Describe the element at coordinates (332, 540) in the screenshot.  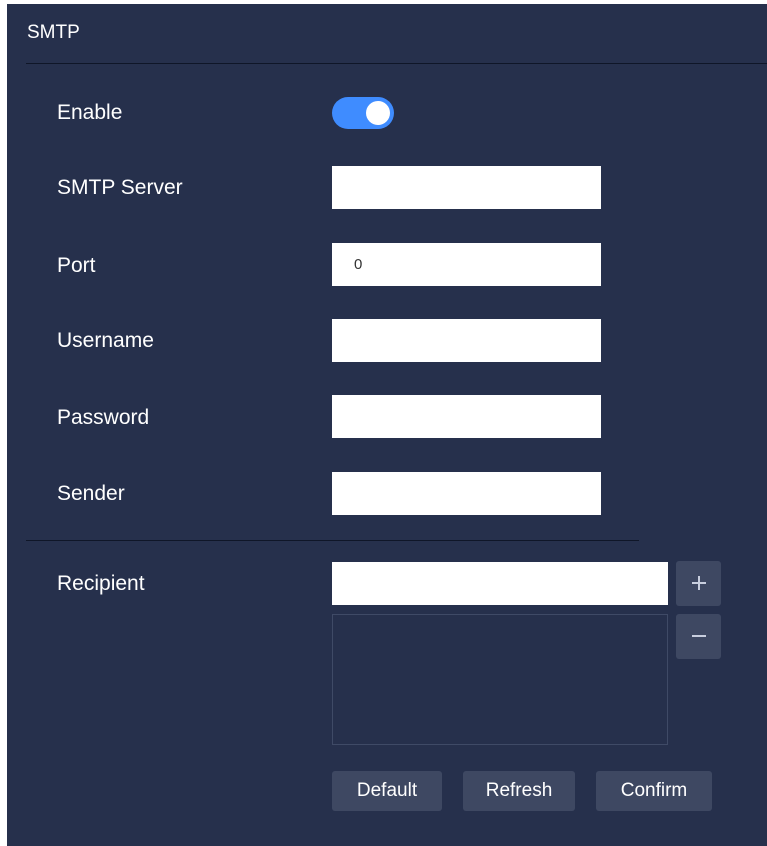
I see `section-divider` at that location.